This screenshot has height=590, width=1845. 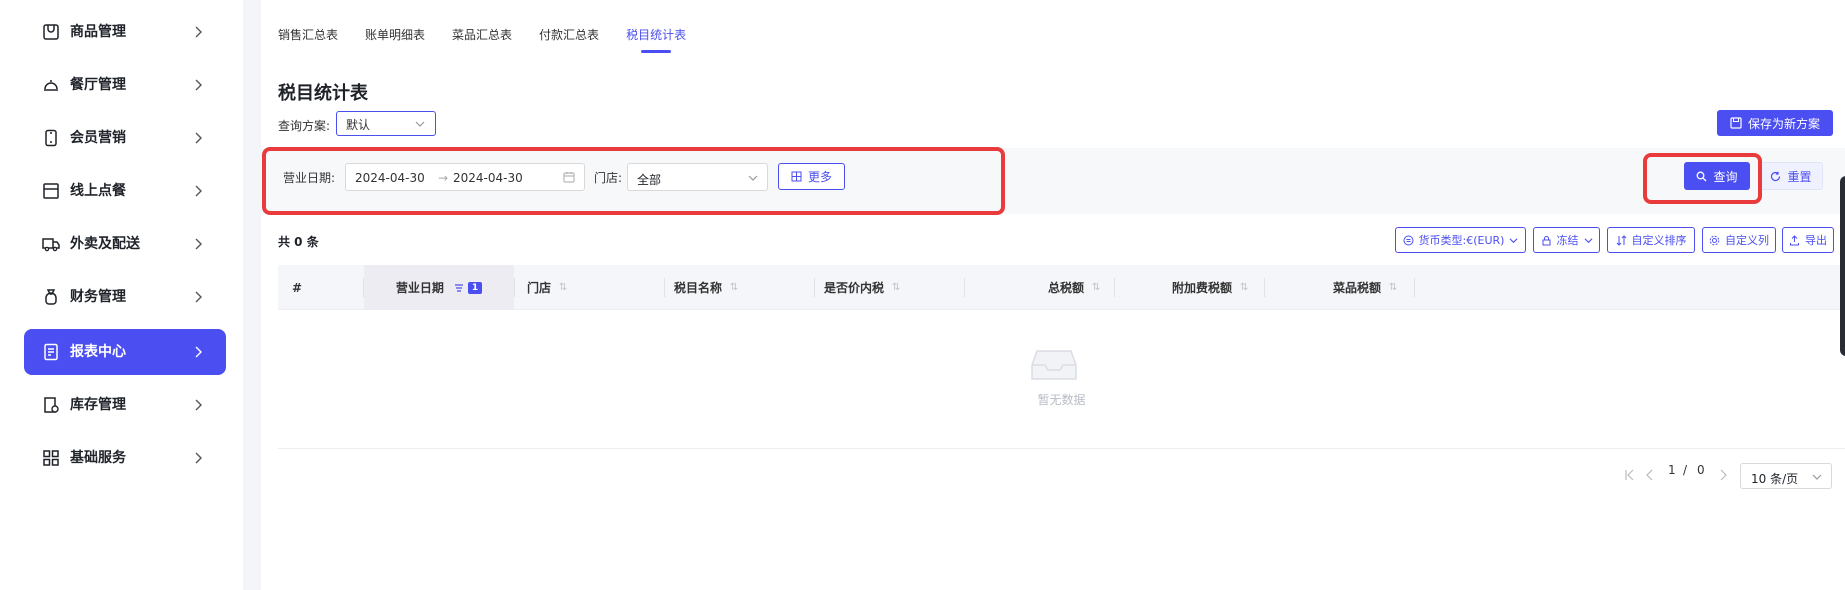 What do you see at coordinates (1799, 176) in the screenshot?
I see `reset-label: 重置` at bounding box center [1799, 176].